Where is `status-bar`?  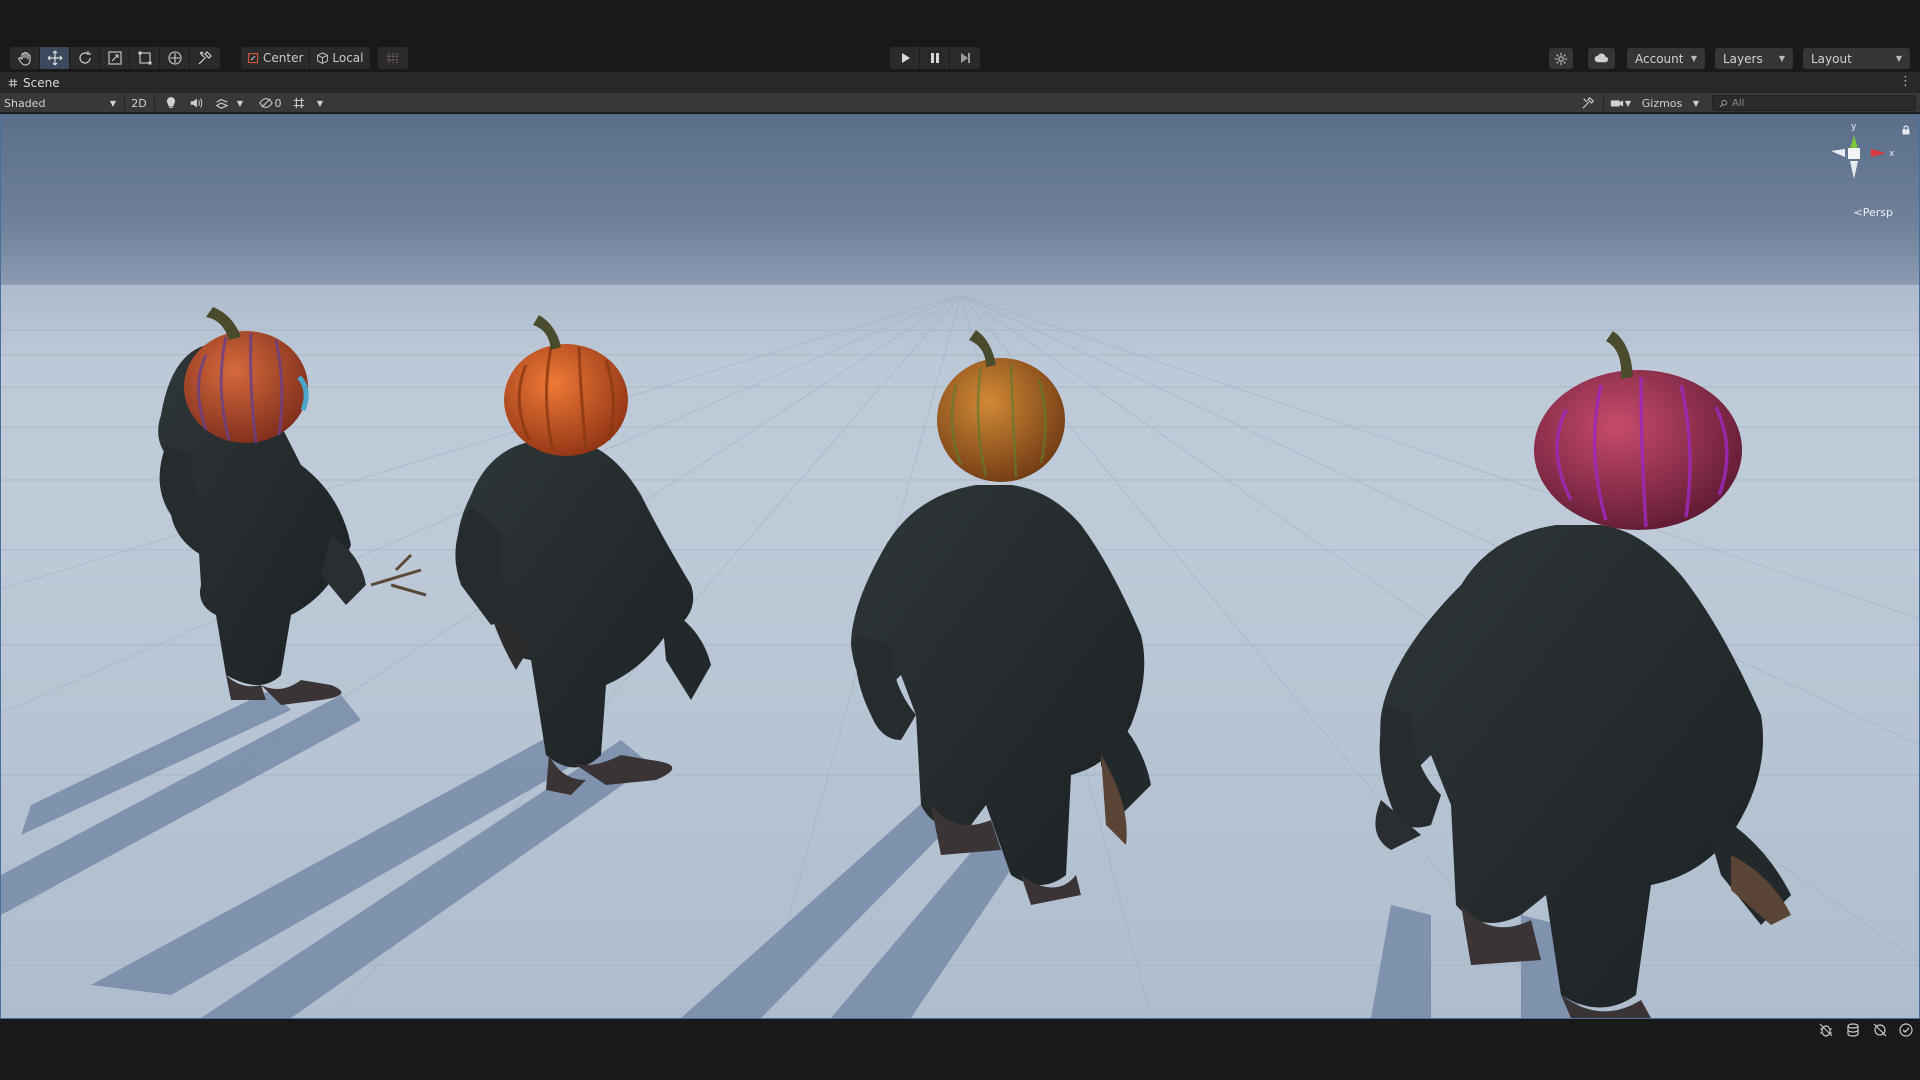
status-bar is located at coordinates (960, 1049).